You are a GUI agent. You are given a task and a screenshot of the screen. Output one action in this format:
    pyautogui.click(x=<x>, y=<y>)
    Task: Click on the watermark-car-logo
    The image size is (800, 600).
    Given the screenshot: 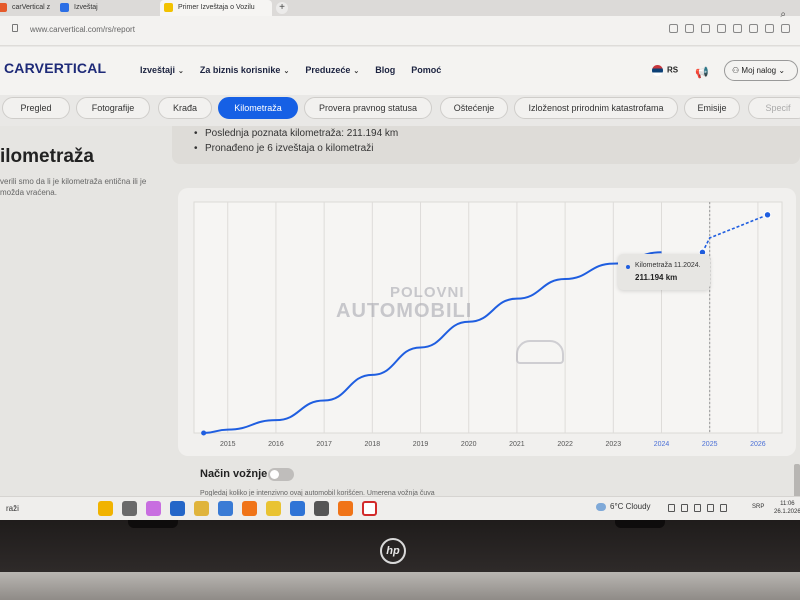 What is the action you would take?
    pyautogui.click(x=540, y=352)
    